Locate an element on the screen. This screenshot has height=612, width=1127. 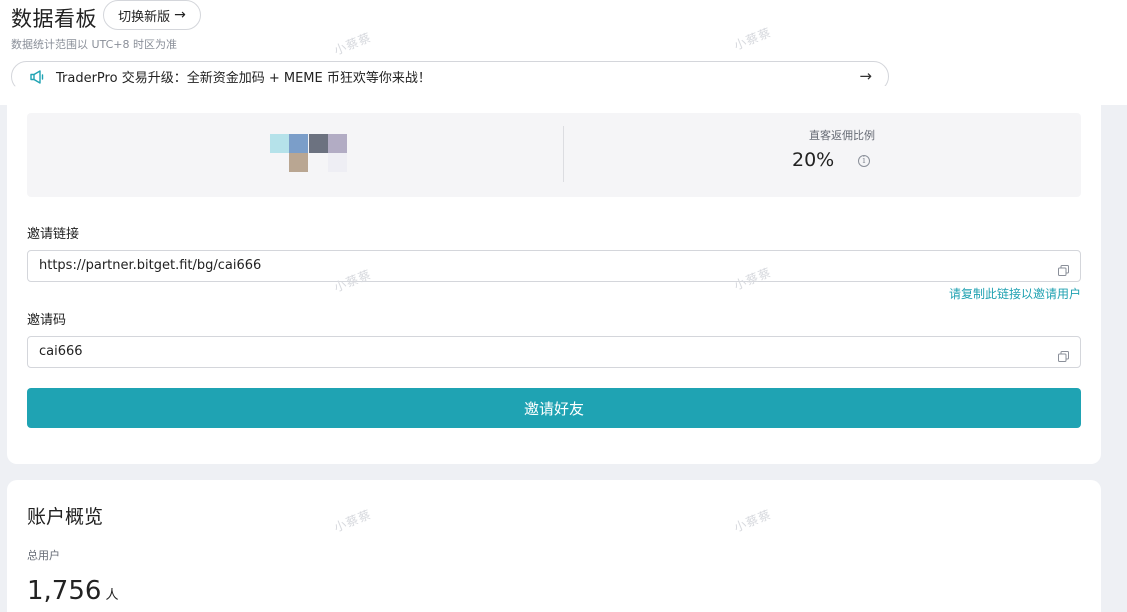
avatar is located at coordinates (310, 154).